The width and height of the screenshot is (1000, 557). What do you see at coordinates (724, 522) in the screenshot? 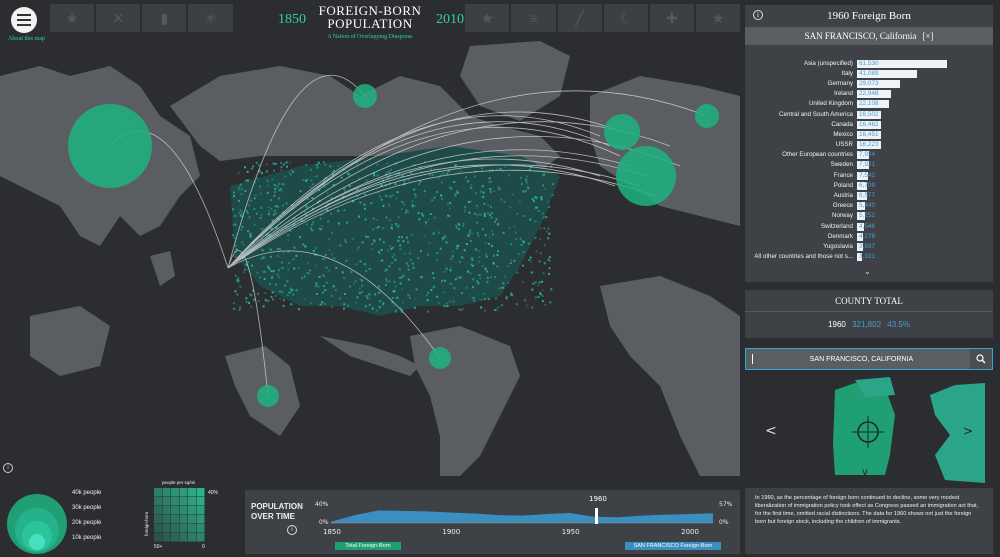
I see `tl-y-right-bottom: 0%` at bounding box center [724, 522].